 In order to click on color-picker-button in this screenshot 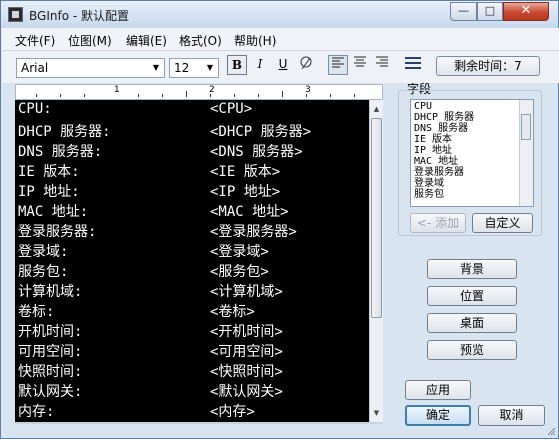, I will do `click(306, 65)`.